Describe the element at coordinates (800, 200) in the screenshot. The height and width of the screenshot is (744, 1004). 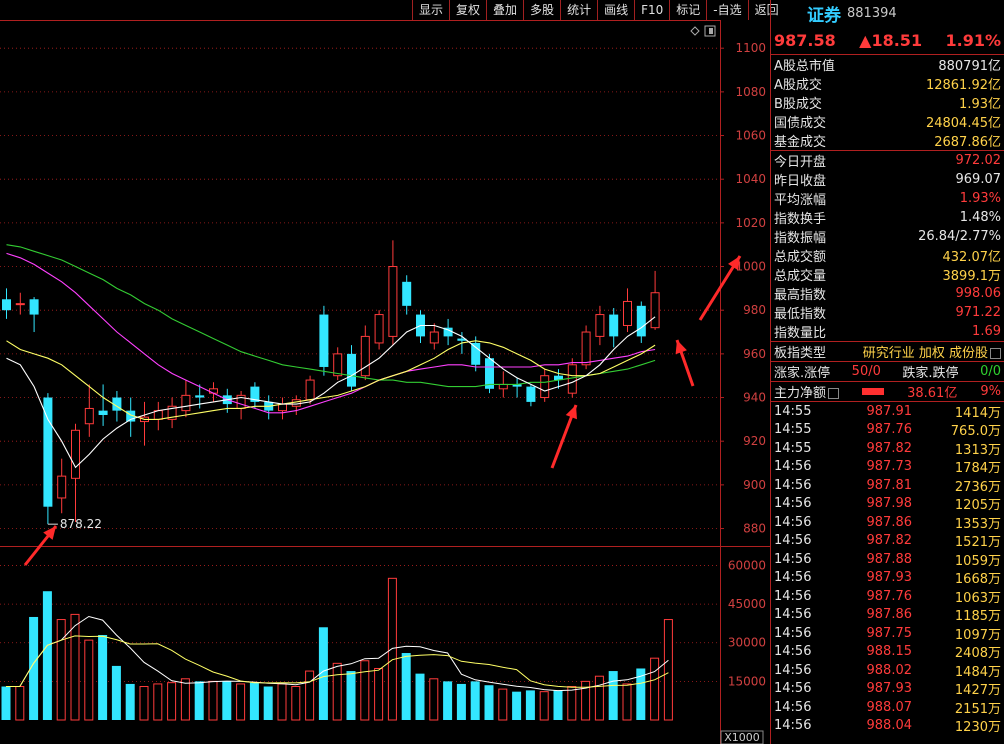
I see `stats-label: 平均涨幅` at that location.